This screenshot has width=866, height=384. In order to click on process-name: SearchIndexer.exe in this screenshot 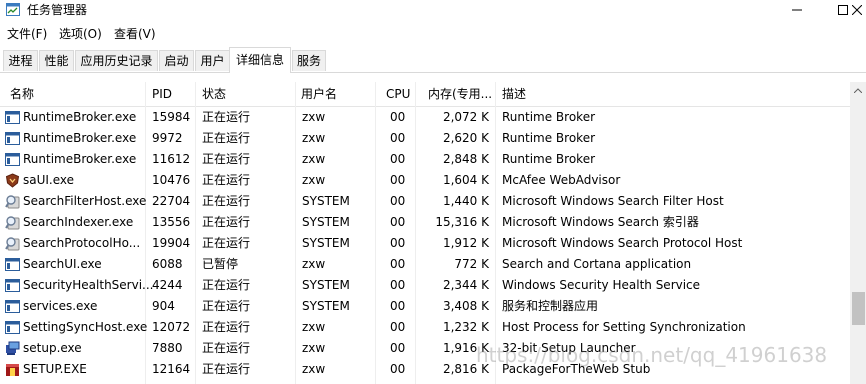, I will do `click(78, 222)`.